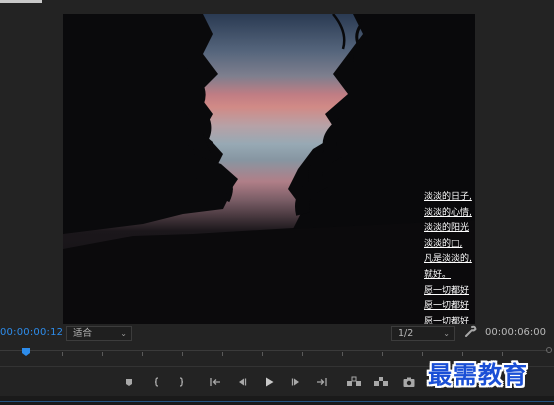 This screenshot has height=405, width=554. What do you see at coordinates (516, 332) in the screenshot?
I see `duration-timecode: 00:00:06:00` at bounding box center [516, 332].